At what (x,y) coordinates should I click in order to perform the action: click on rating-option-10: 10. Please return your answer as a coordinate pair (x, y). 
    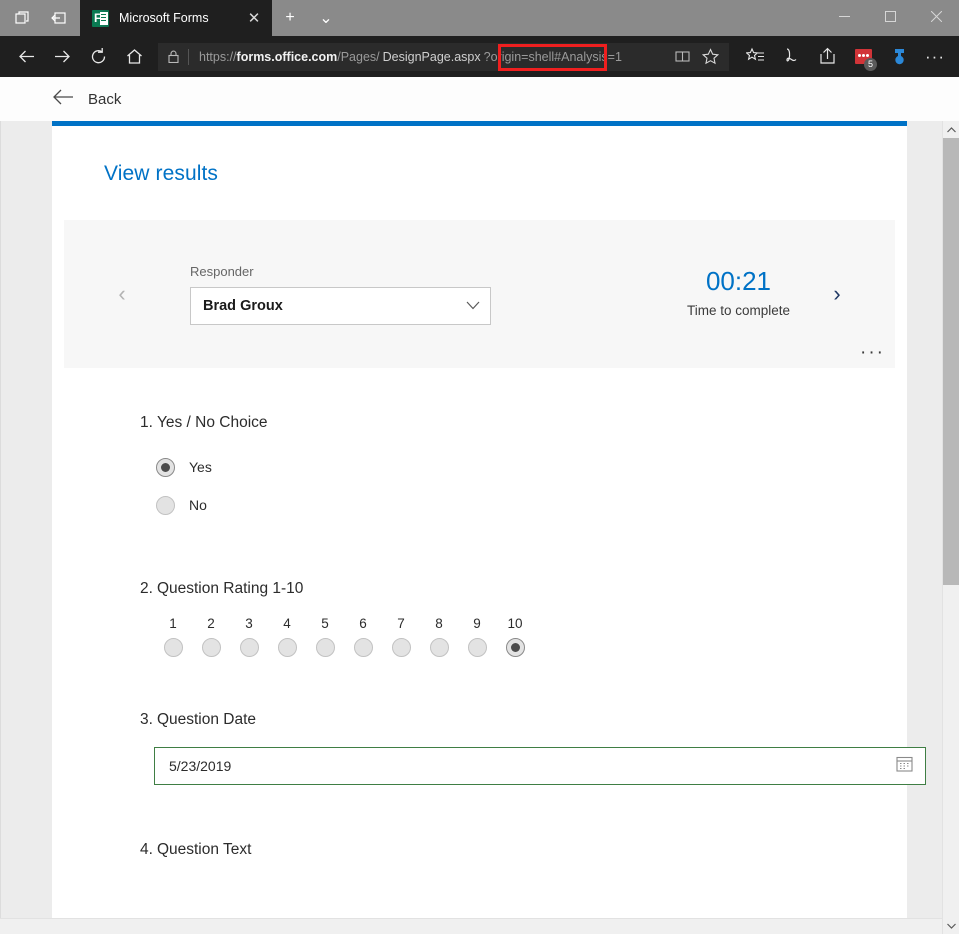
    Looking at the image, I should click on (515, 636).